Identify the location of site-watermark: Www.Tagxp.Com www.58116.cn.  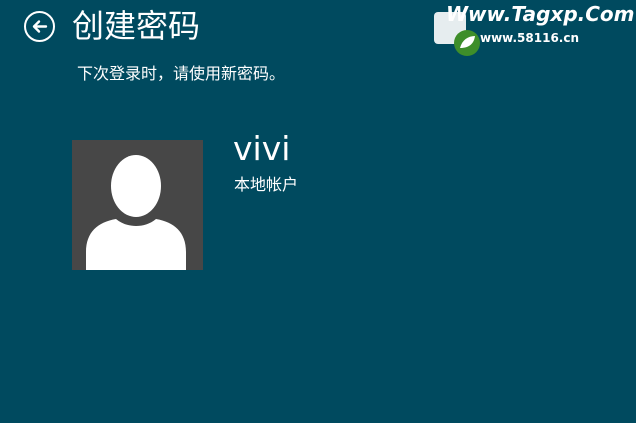
(533, 30).